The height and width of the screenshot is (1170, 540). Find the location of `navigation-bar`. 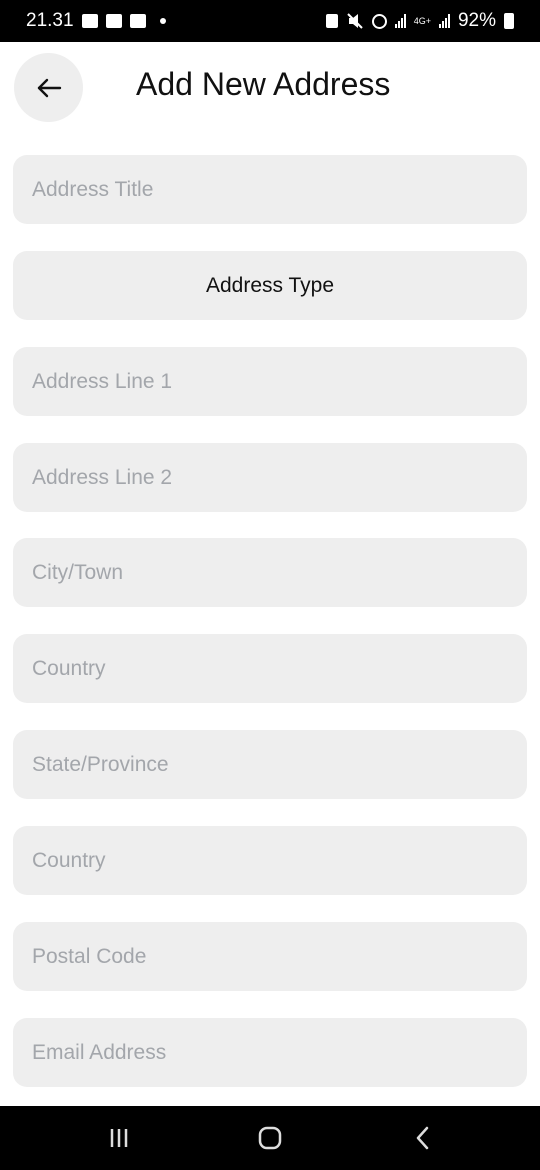

navigation-bar is located at coordinates (270, 1138).